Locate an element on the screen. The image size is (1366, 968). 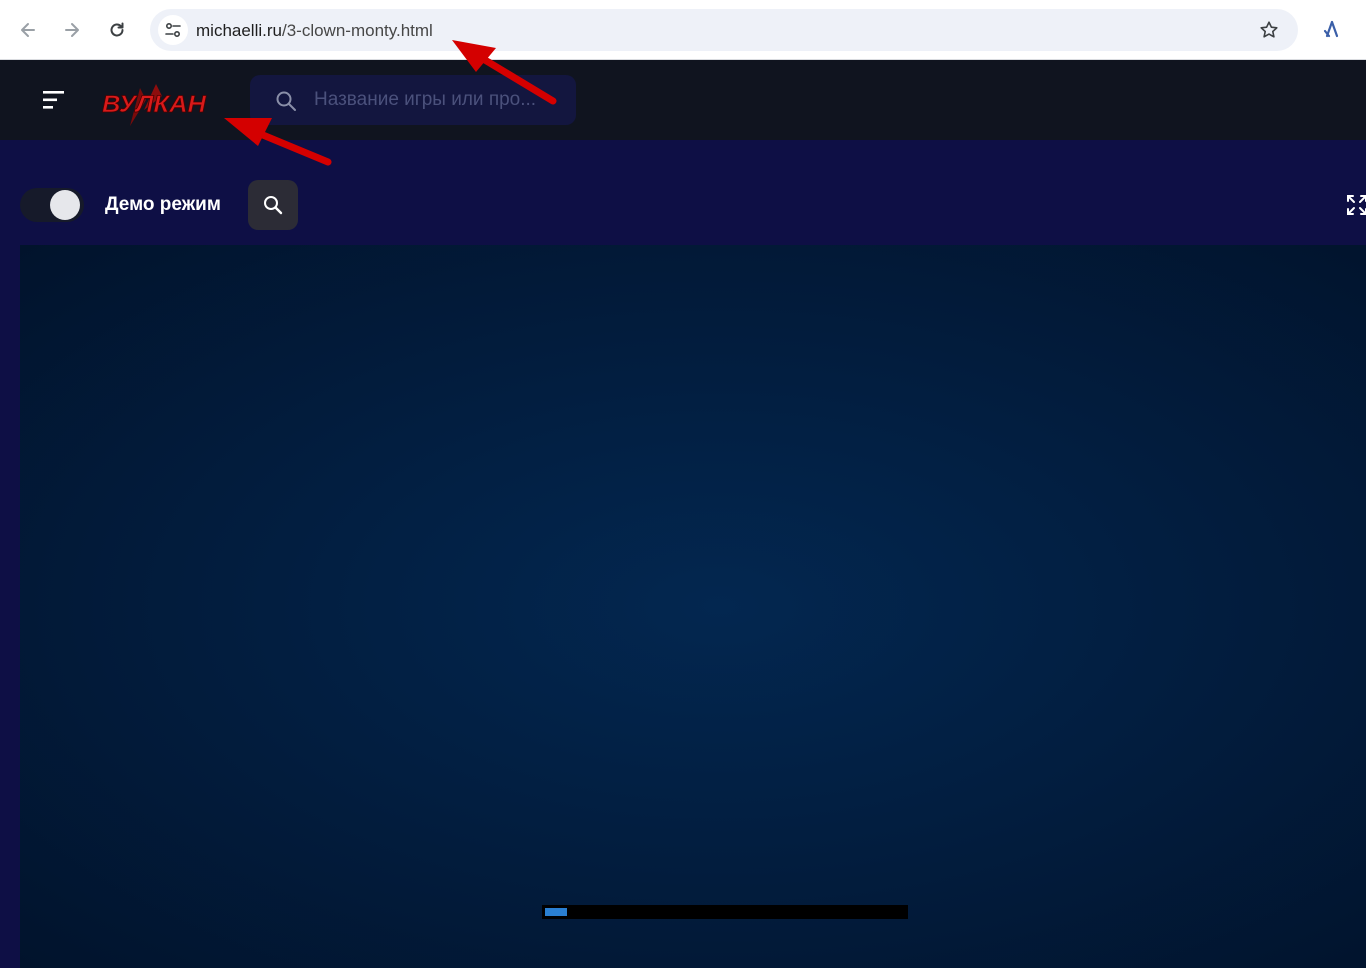
site-info-button is located at coordinates (173, 30).